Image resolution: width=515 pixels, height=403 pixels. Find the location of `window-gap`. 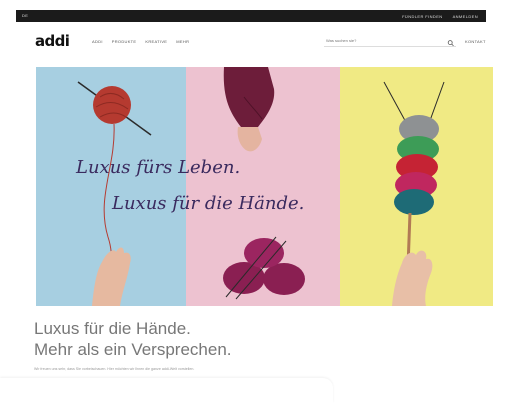

window-gap is located at coordinates (257, 5).